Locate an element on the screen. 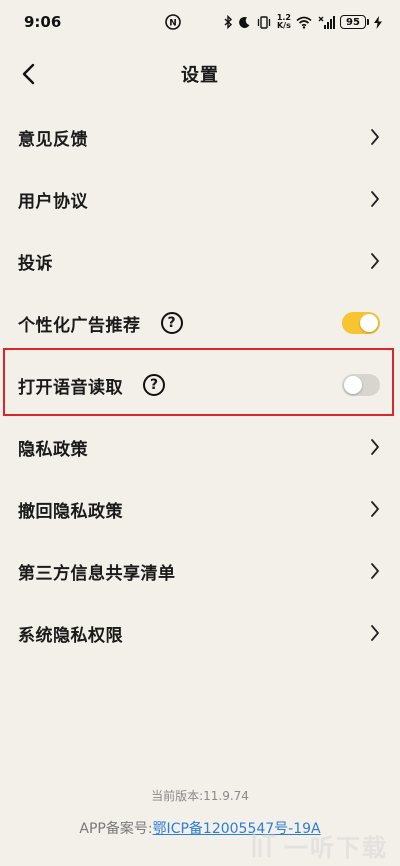  settings-item-revoke-privacy: 撤回隐私政策 is located at coordinates (200, 509).